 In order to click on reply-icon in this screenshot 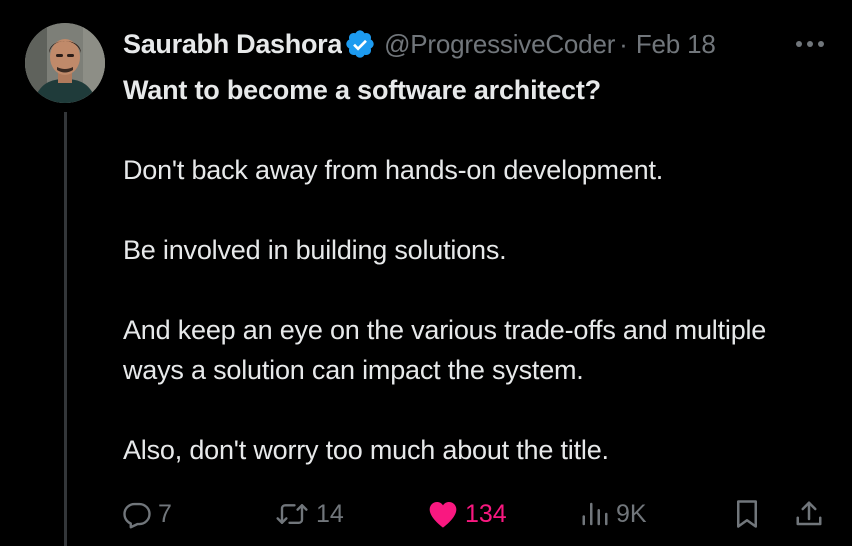, I will do `click(137, 515)`.